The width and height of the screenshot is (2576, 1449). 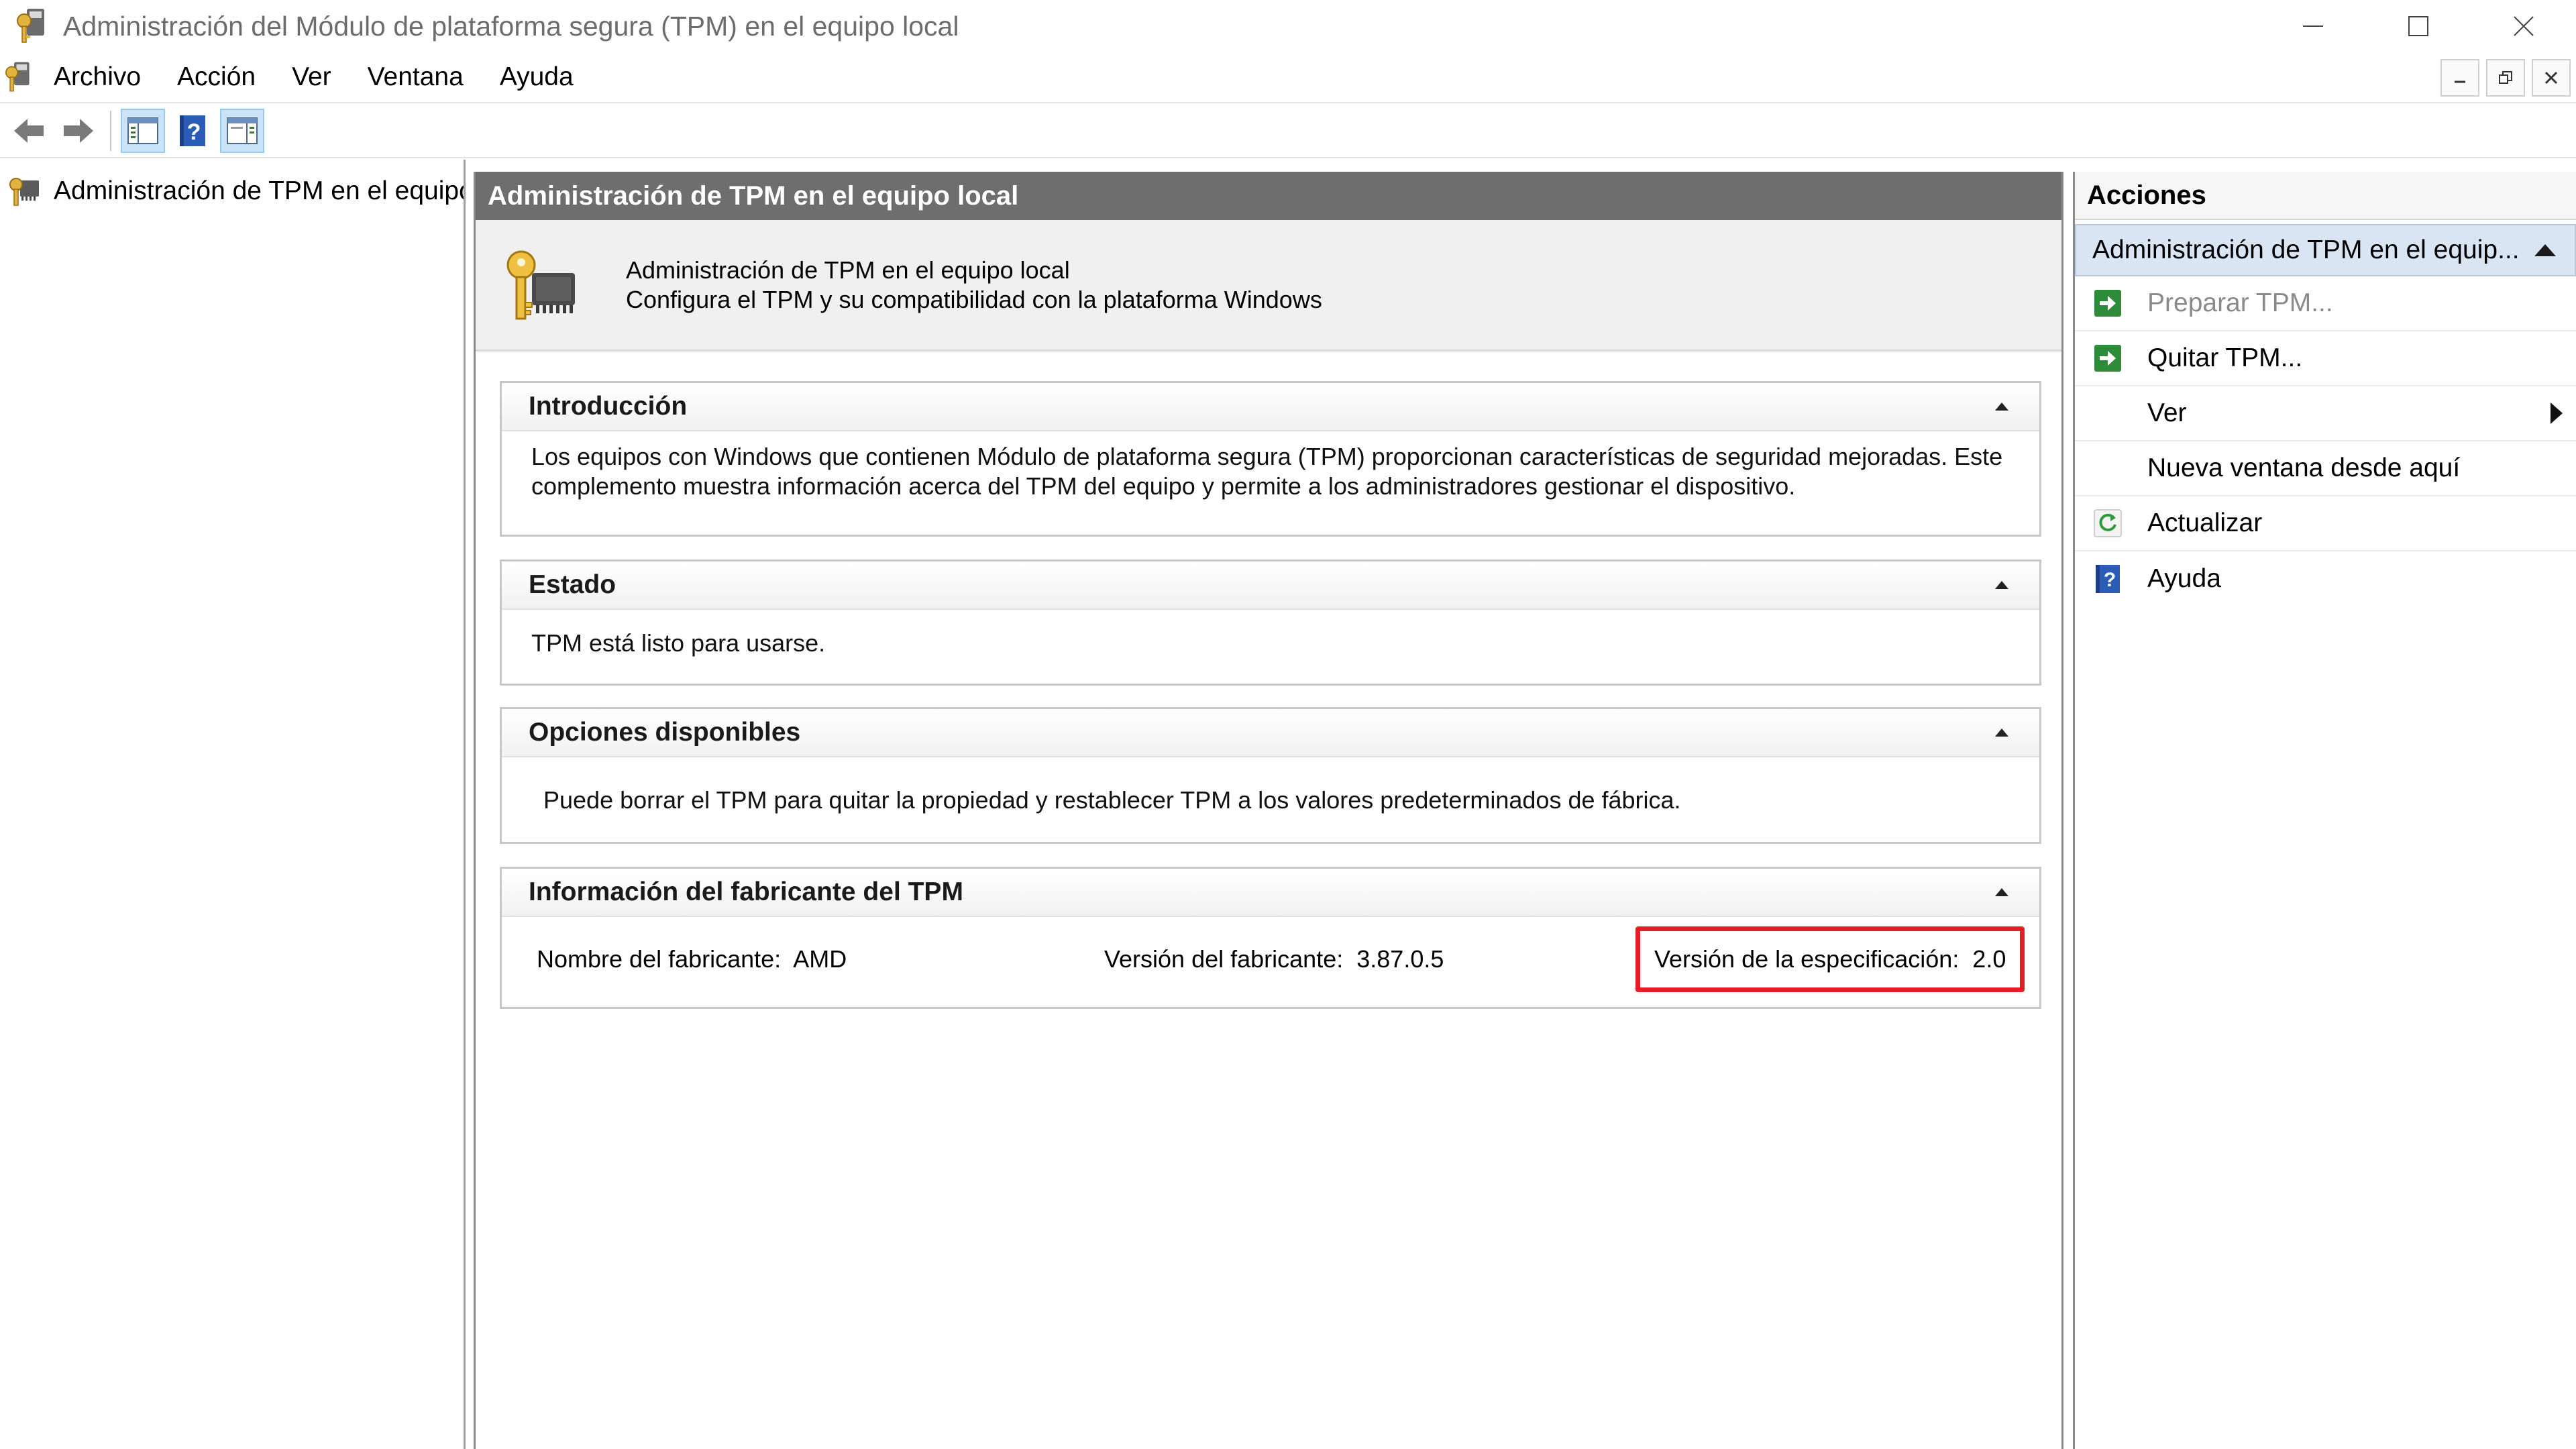 What do you see at coordinates (311, 77) in the screenshot?
I see `menu-ver: Ver` at bounding box center [311, 77].